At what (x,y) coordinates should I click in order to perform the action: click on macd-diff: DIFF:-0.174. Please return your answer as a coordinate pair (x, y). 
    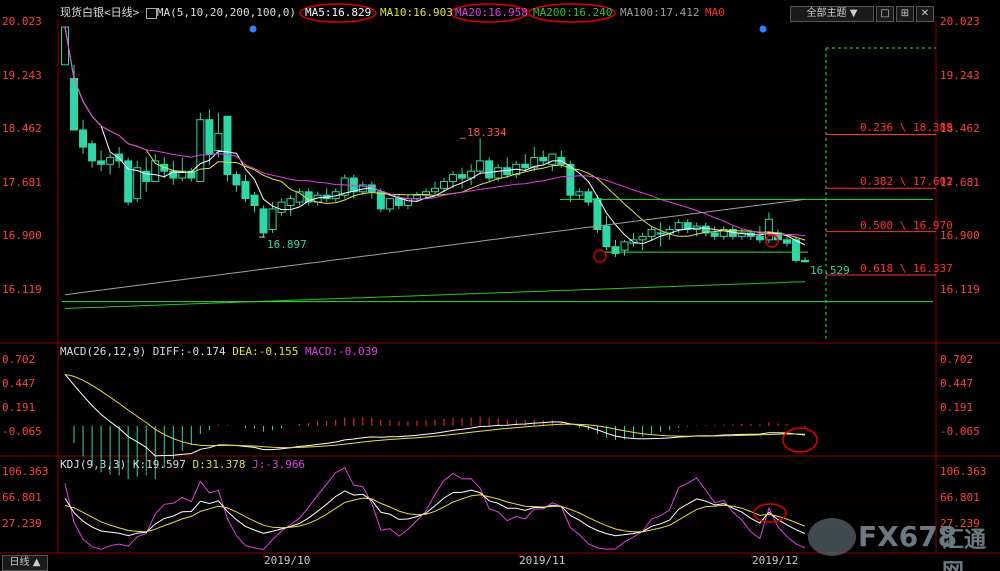
    Looking at the image, I should click on (189, 351).